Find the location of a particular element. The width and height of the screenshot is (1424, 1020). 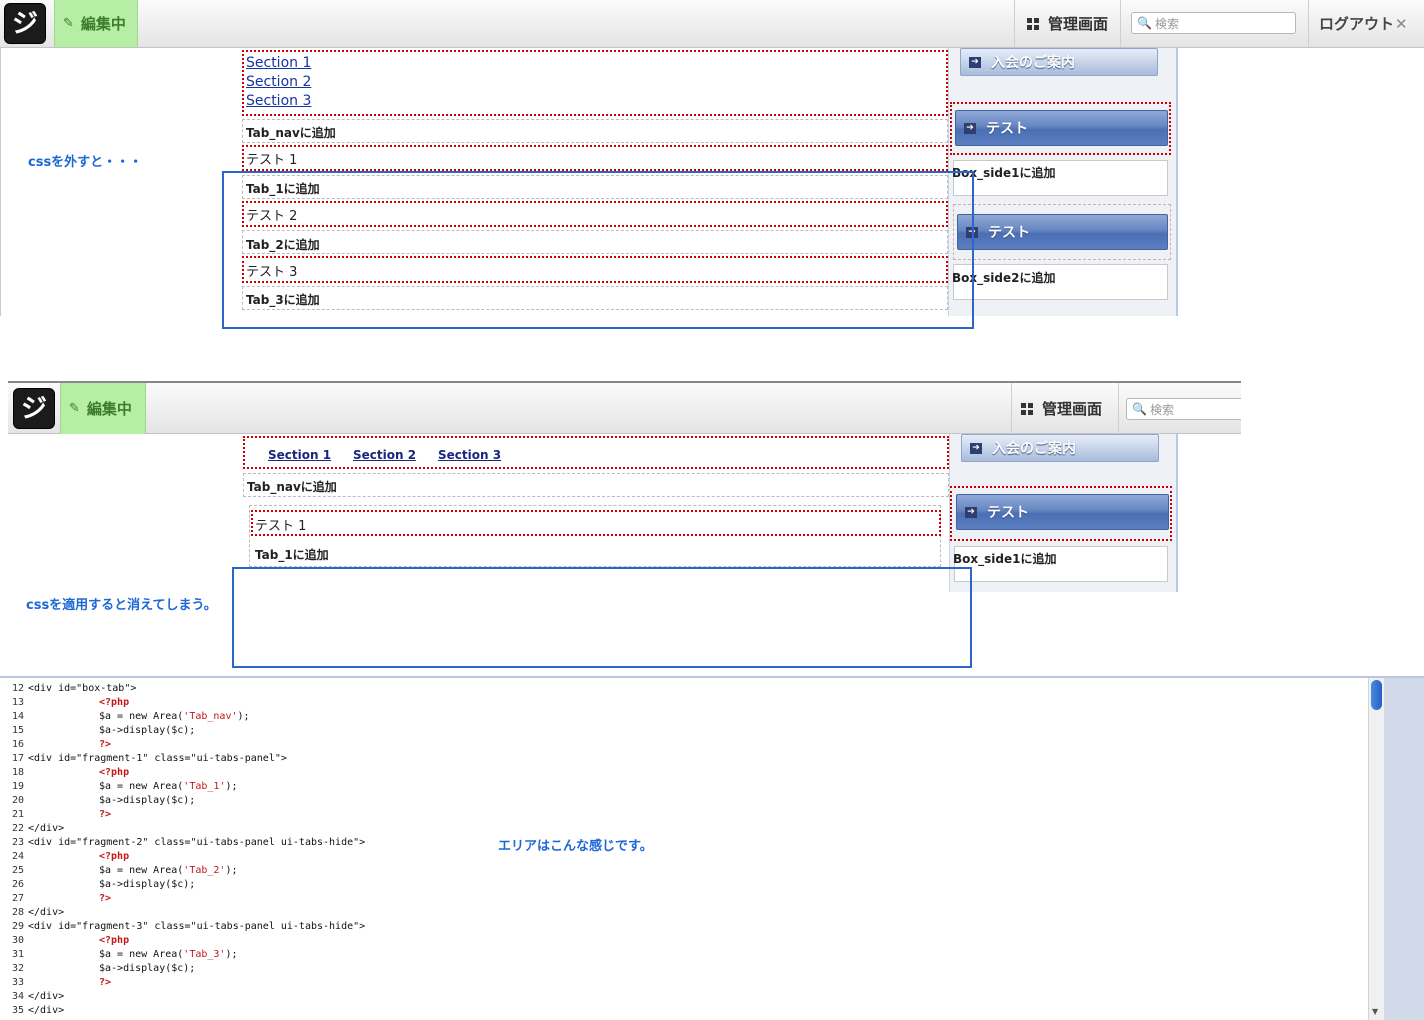

close-icon: ✕ is located at coordinates (1401, 23).